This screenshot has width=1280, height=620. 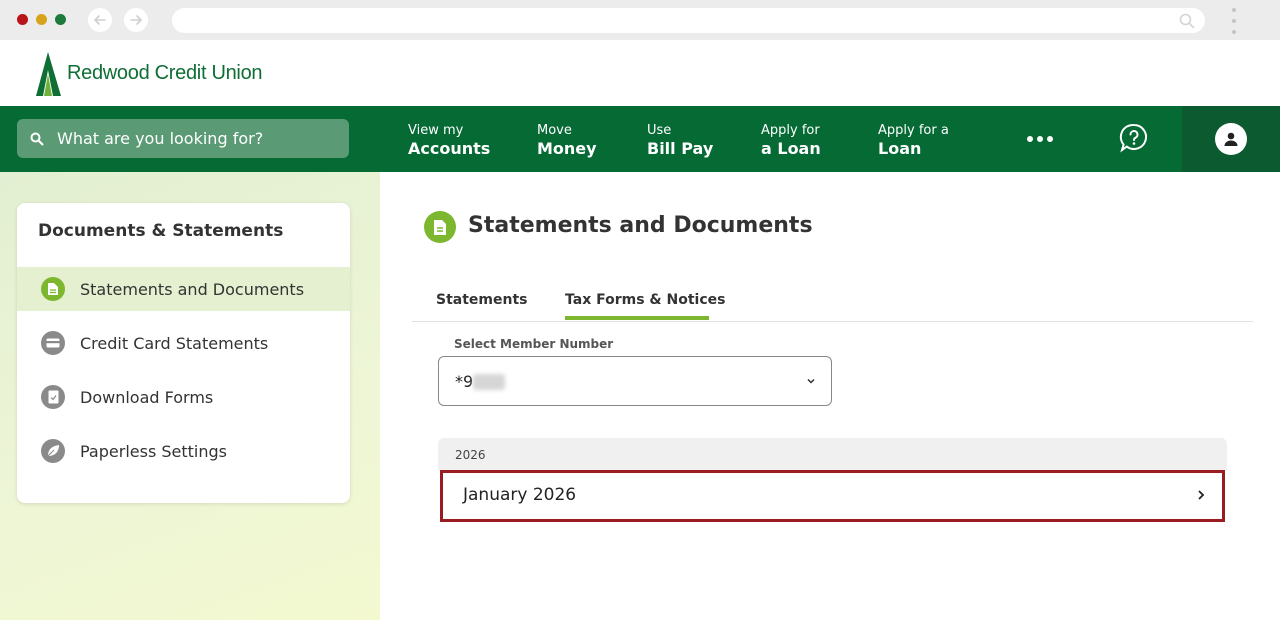 I want to click on browser-menu-icon, so click(x=1234, y=21).